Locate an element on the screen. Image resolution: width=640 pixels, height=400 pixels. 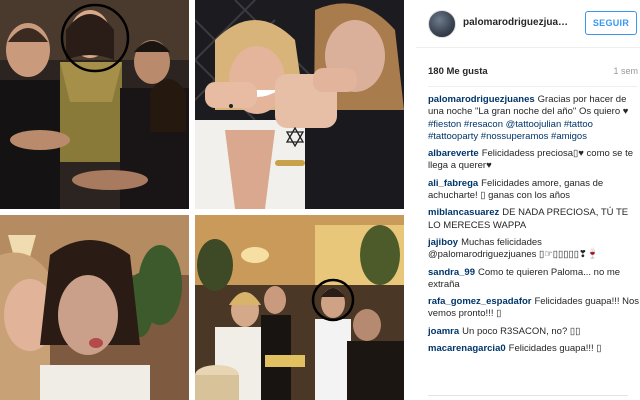
post-header: palomarodriguezjuanes SEGUIR is located at coordinates (528, 24).